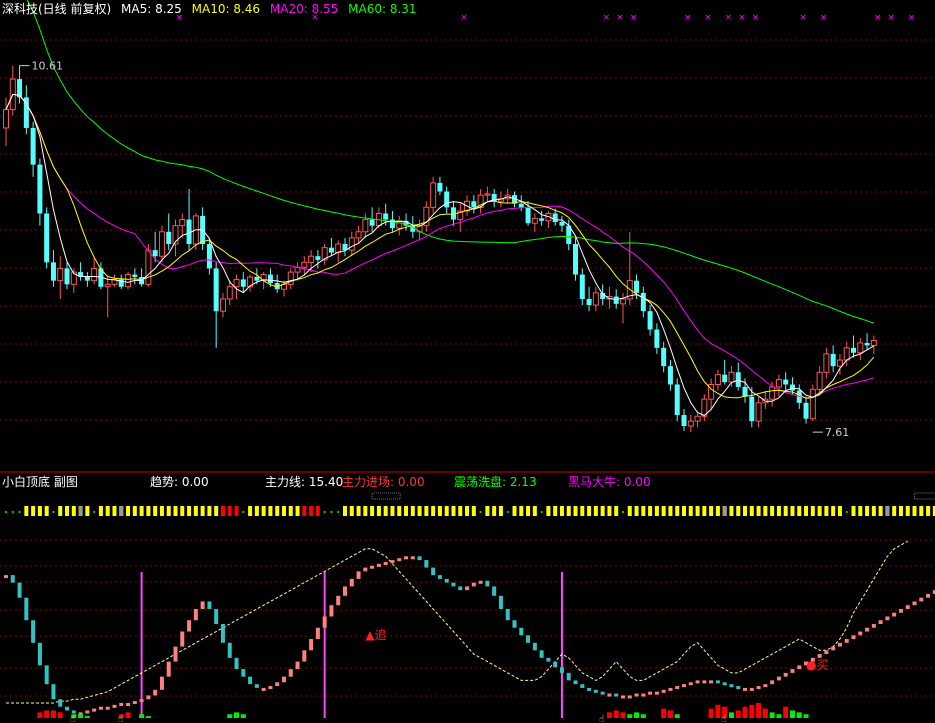 The height and width of the screenshot is (723, 935). I want to click on hand-marker: ☝, so click(120, 718).